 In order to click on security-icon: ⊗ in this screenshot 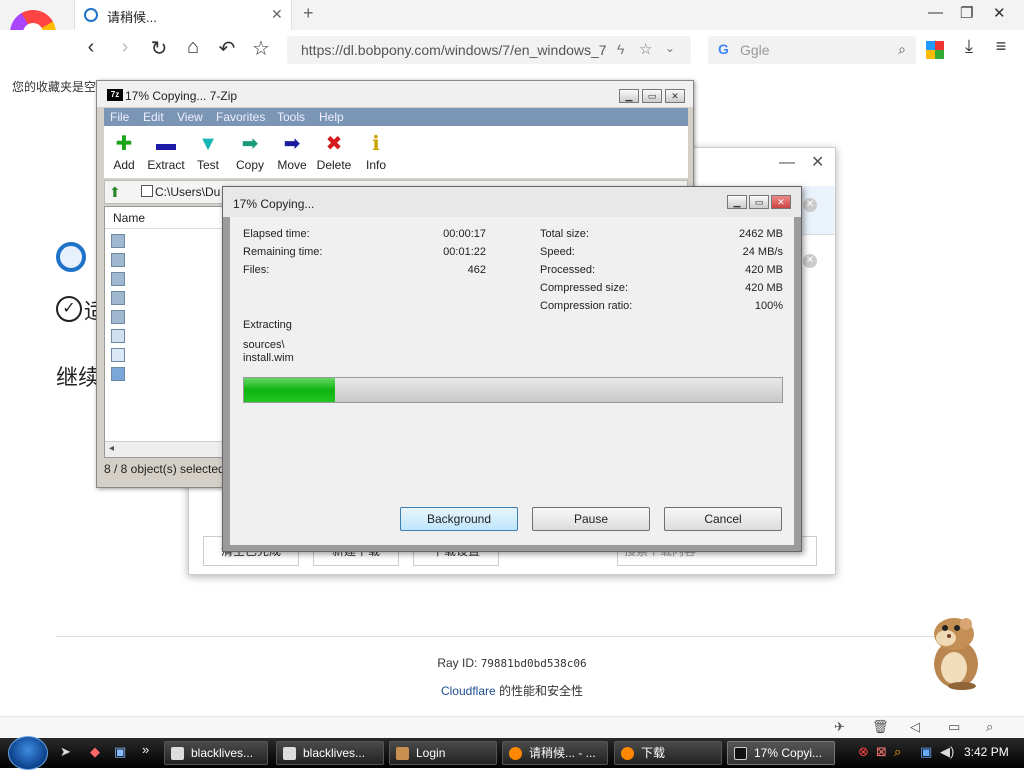, I will do `click(863, 752)`.